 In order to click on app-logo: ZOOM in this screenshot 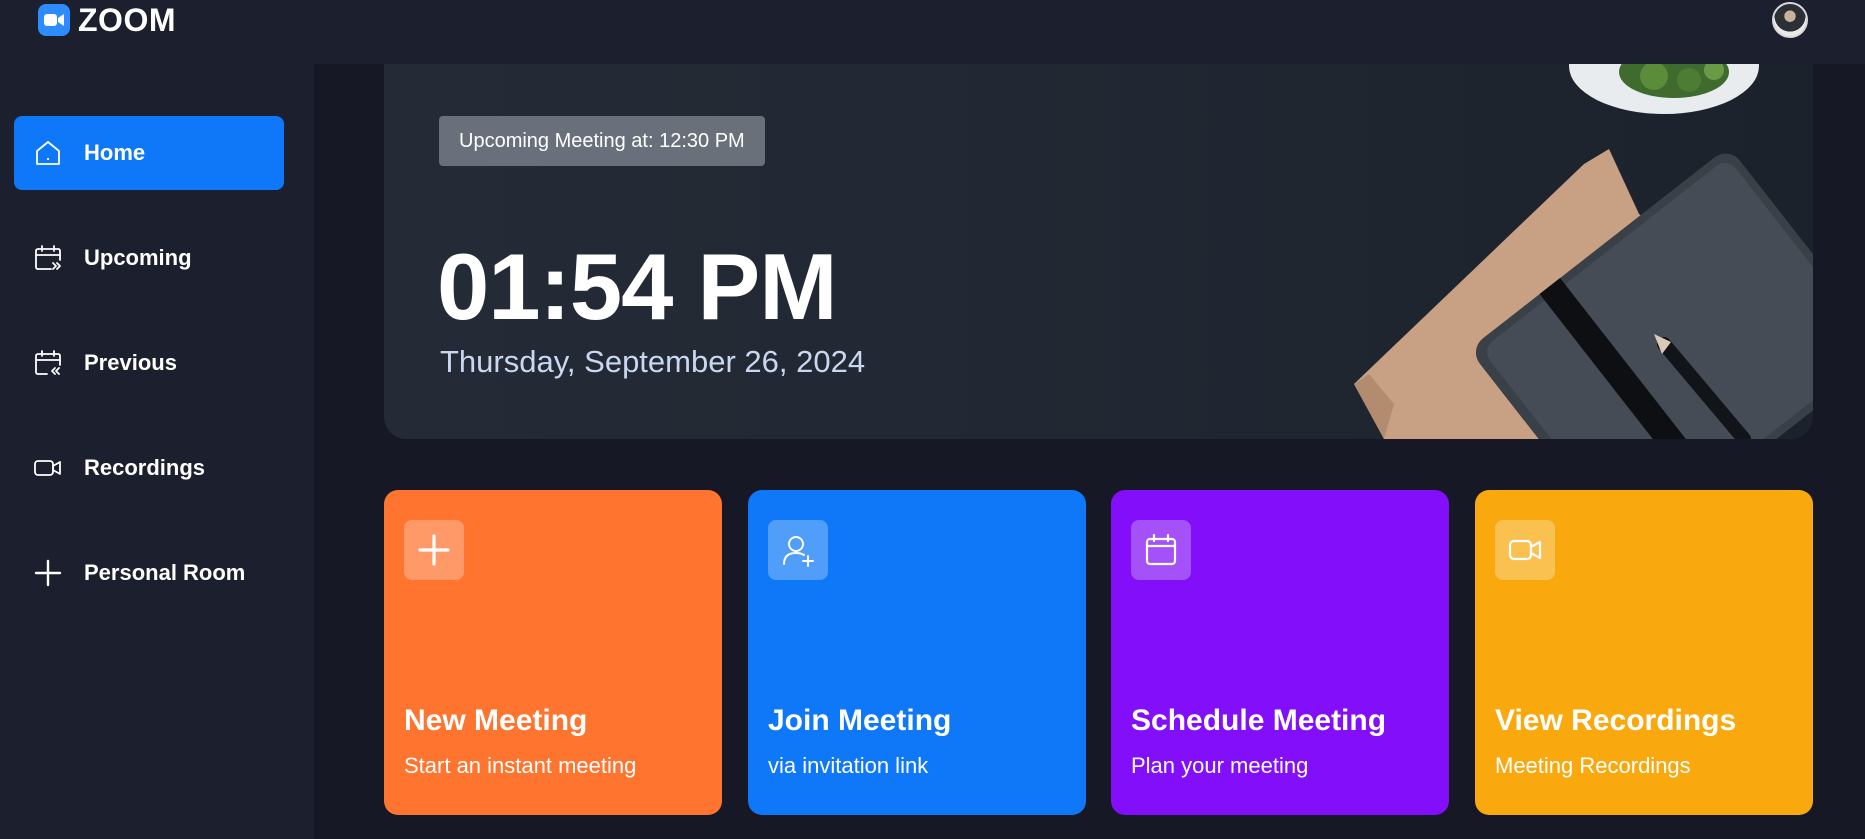, I will do `click(107, 20)`.